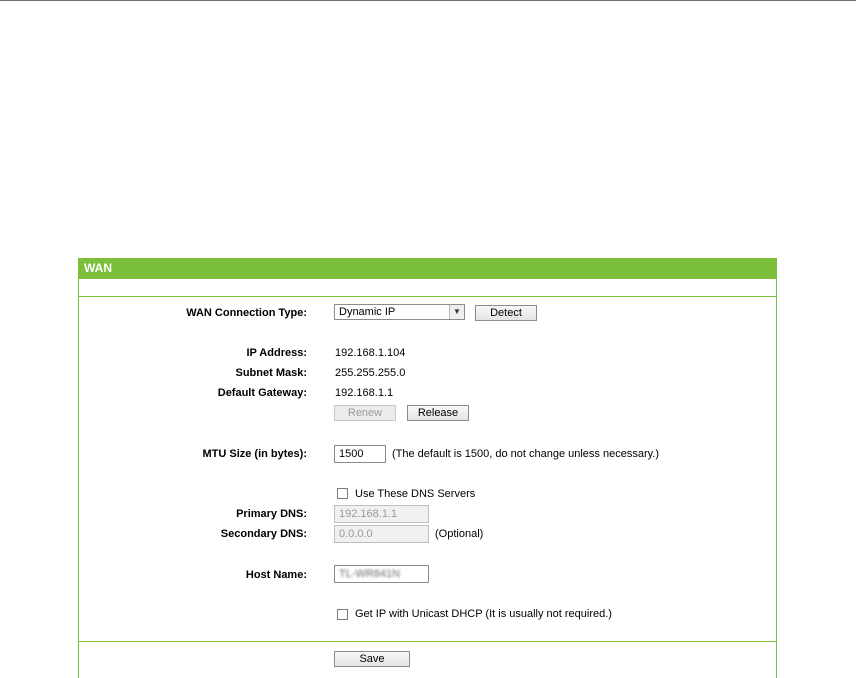  Describe the element at coordinates (263, 534) in the screenshot. I see `secondary-dns-label: Secondary DNS:` at that location.